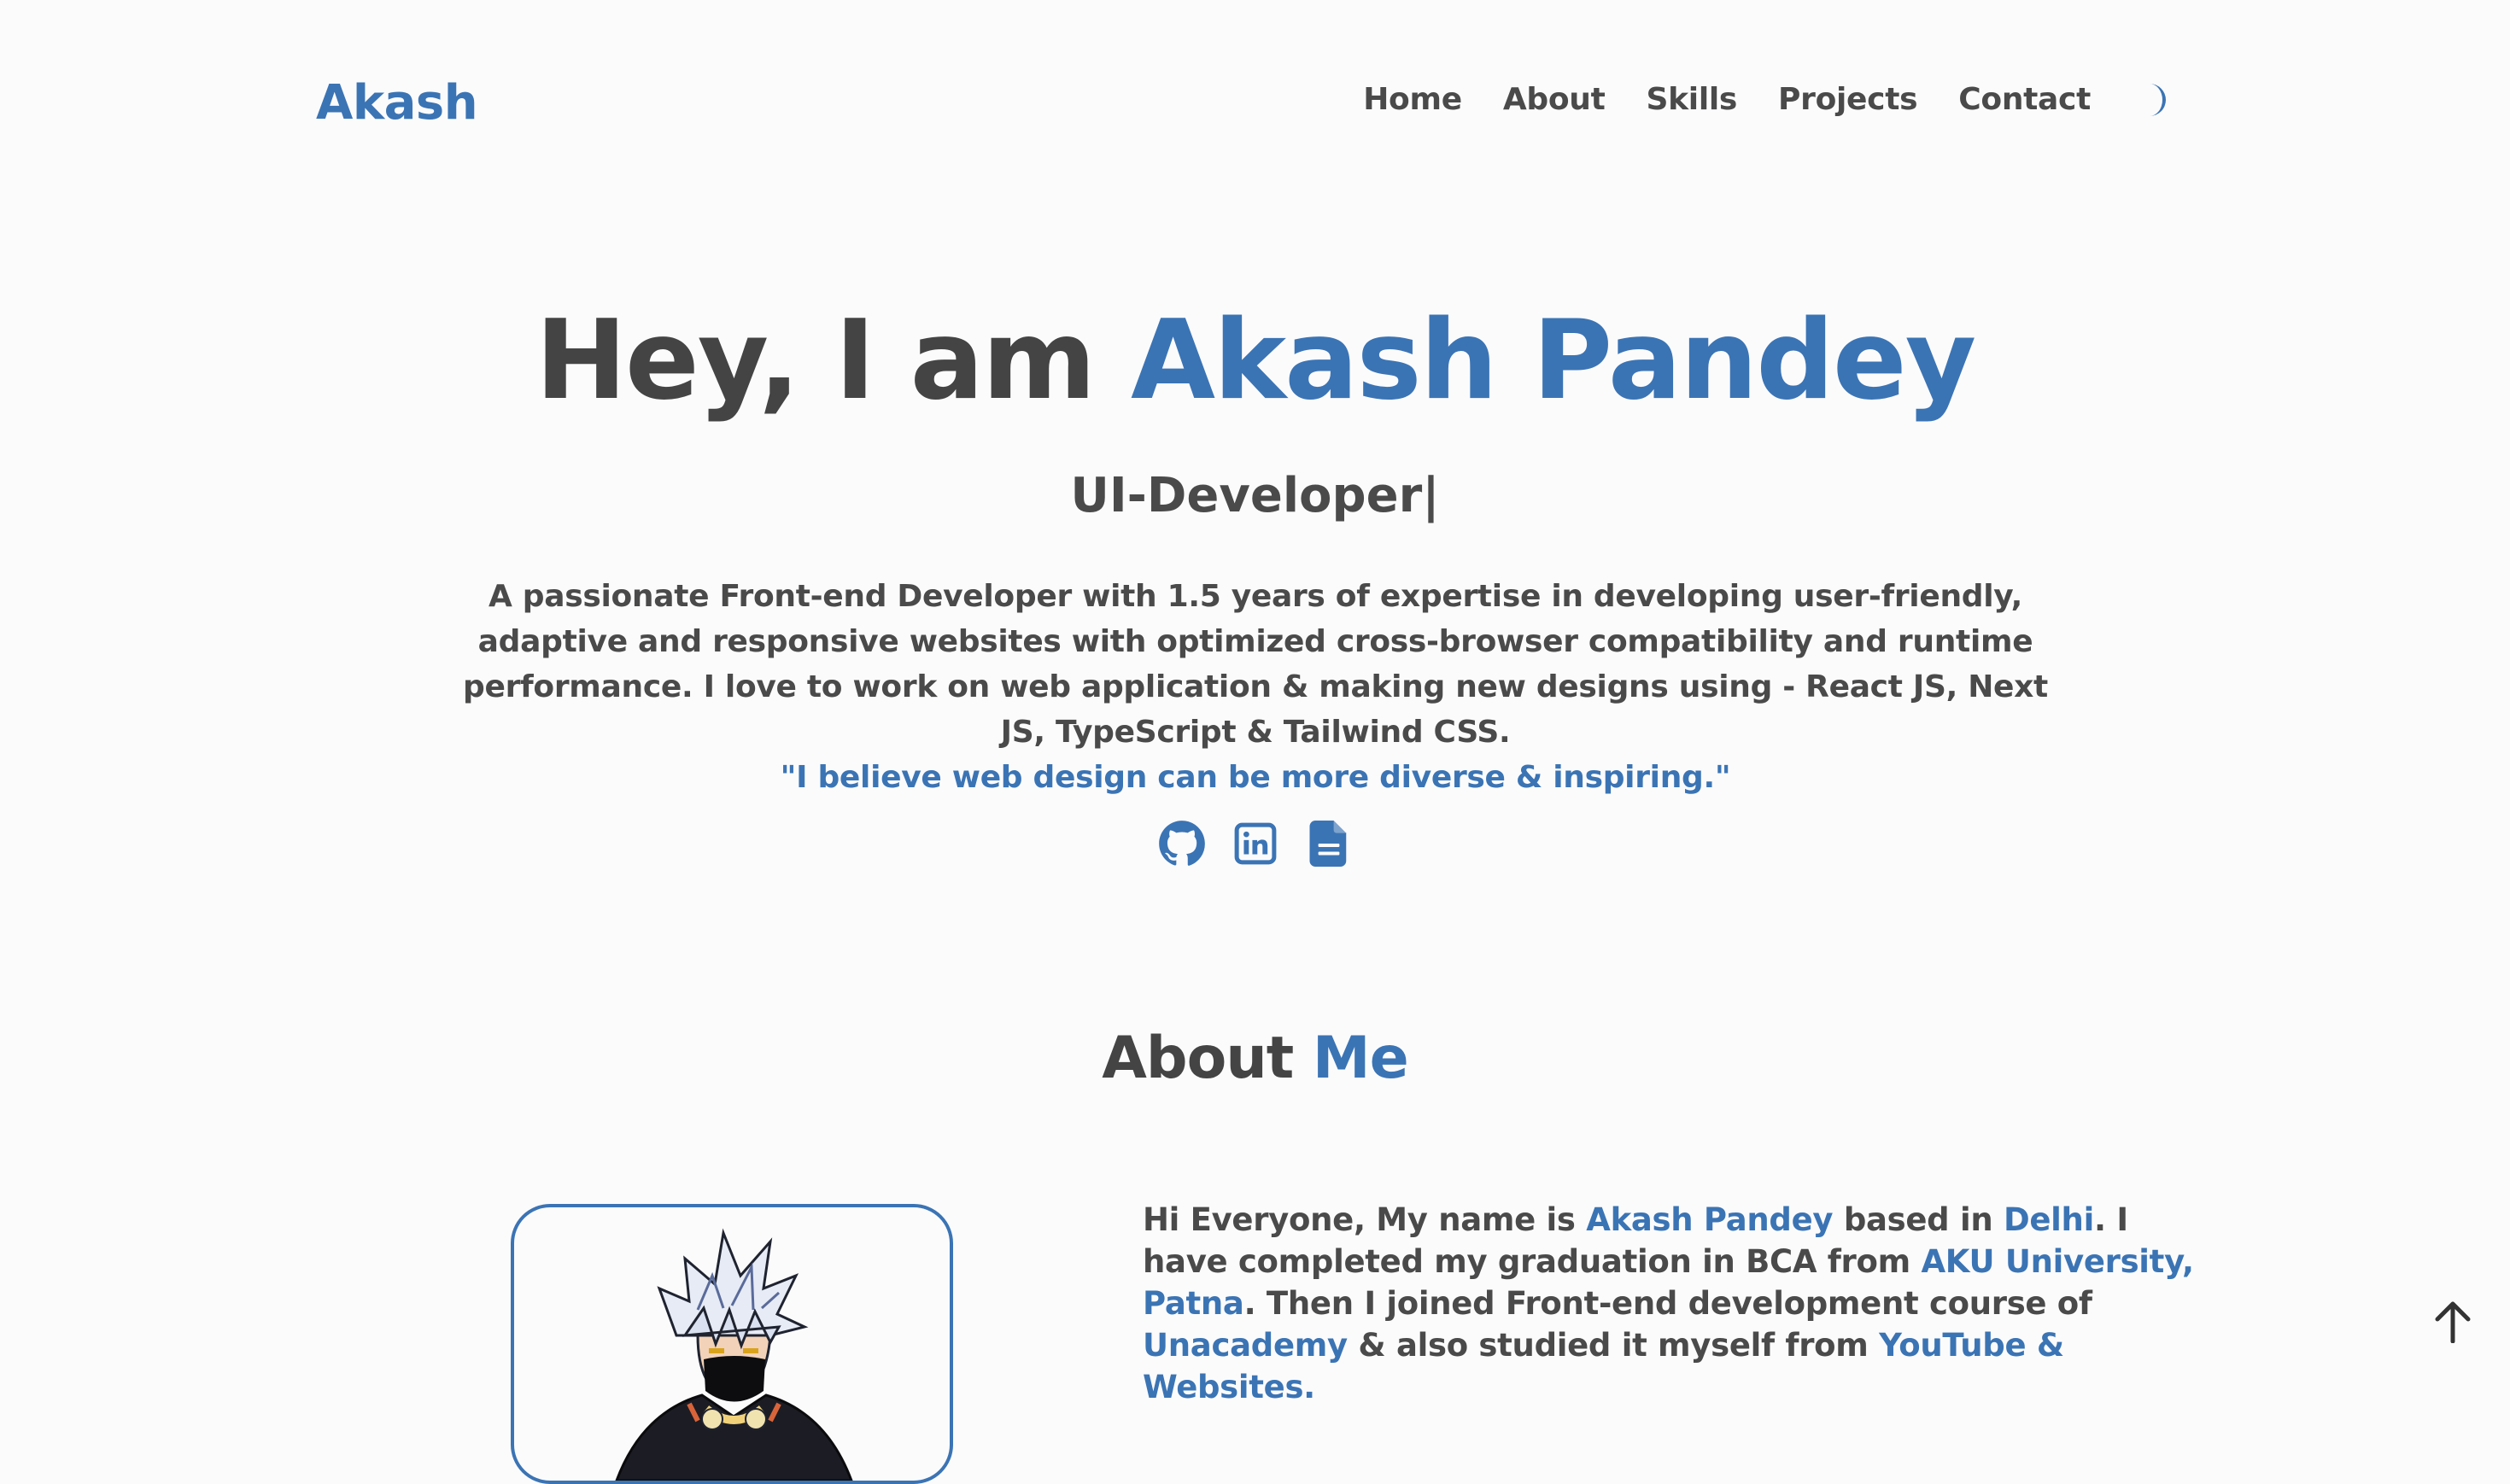 The width and height of the screenshot is (2510, 1484). Describe the element at coordinates (1182, 844) in the screenshot. I see `github-icon` at that location.